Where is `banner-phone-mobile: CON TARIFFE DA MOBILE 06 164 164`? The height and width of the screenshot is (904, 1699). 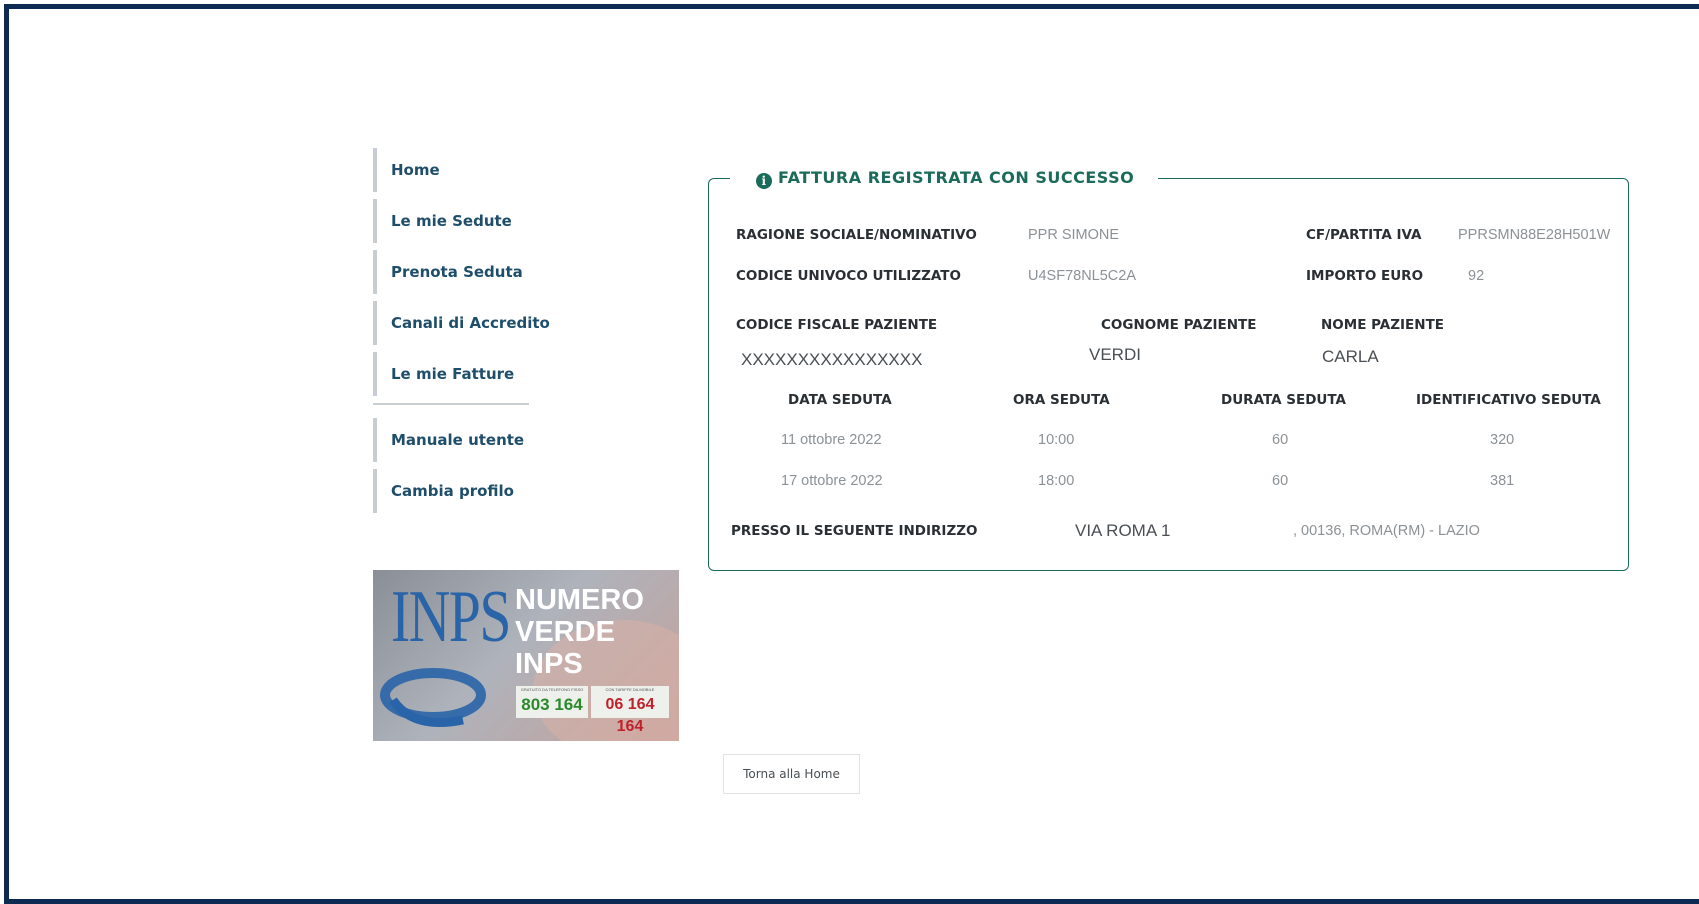 banner-phone-mobile: CON TARIFFE DA MOBILE 06 164 164 is located at coordinates (630, 710).